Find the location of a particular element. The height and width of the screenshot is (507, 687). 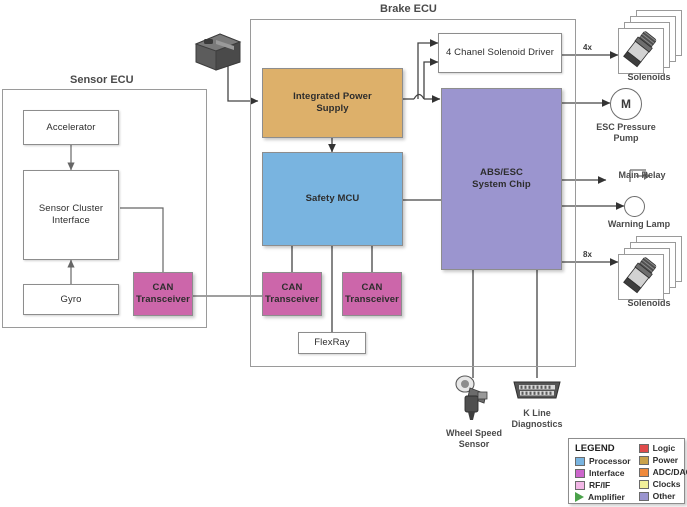

block-can-transceiver-left: CAN Transceiver is located at coordinates (292, 294).